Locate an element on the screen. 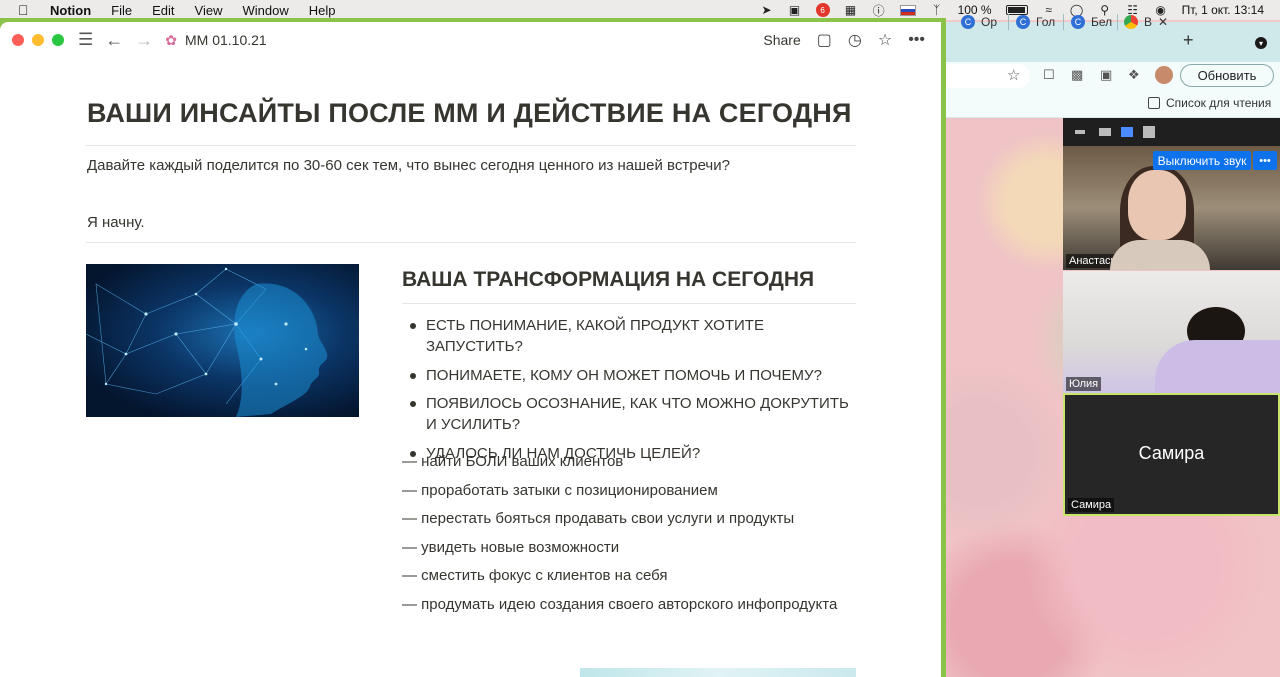 The image size is (1280, 677). participant-tile-3-active: Самира Самира is located at coordinates (1171, 454).